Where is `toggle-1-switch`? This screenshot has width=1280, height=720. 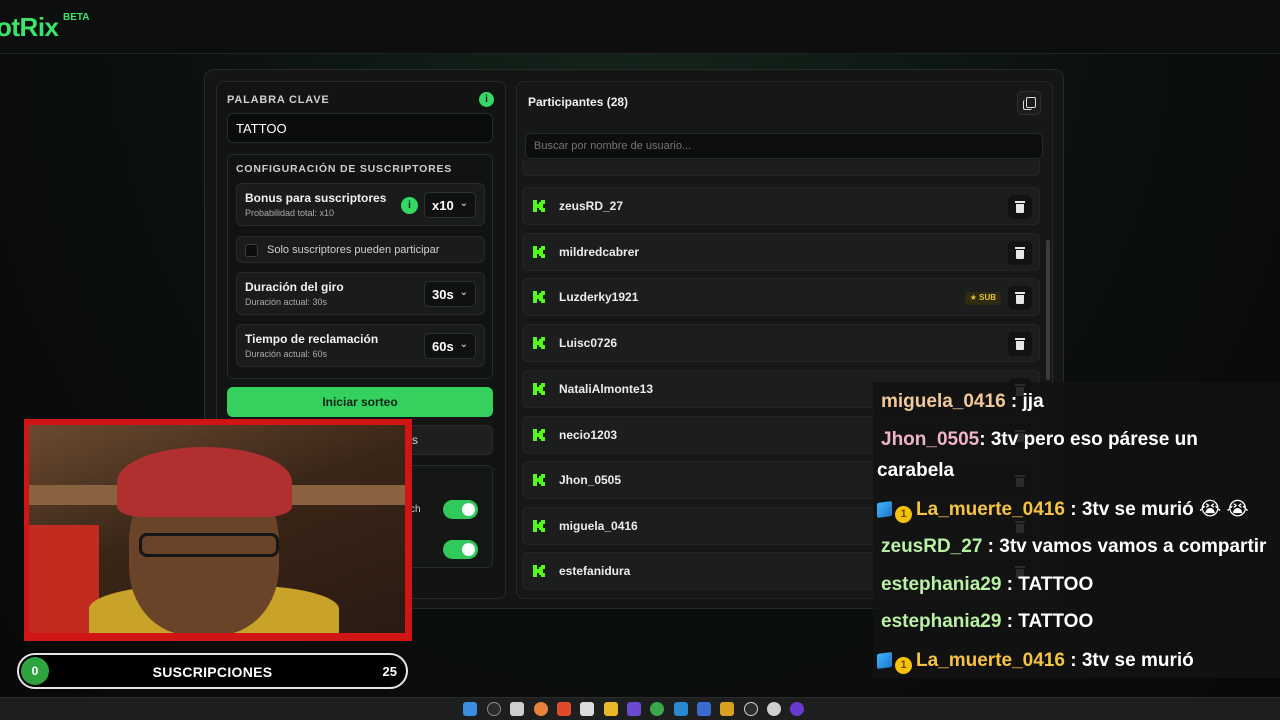
toggle-1-switch is located at coordinates (460, 509).